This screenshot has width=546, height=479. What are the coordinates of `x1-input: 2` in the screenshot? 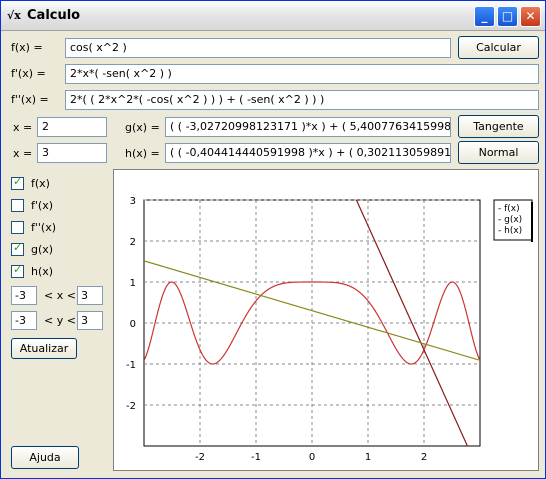 It's located at (72, 127).